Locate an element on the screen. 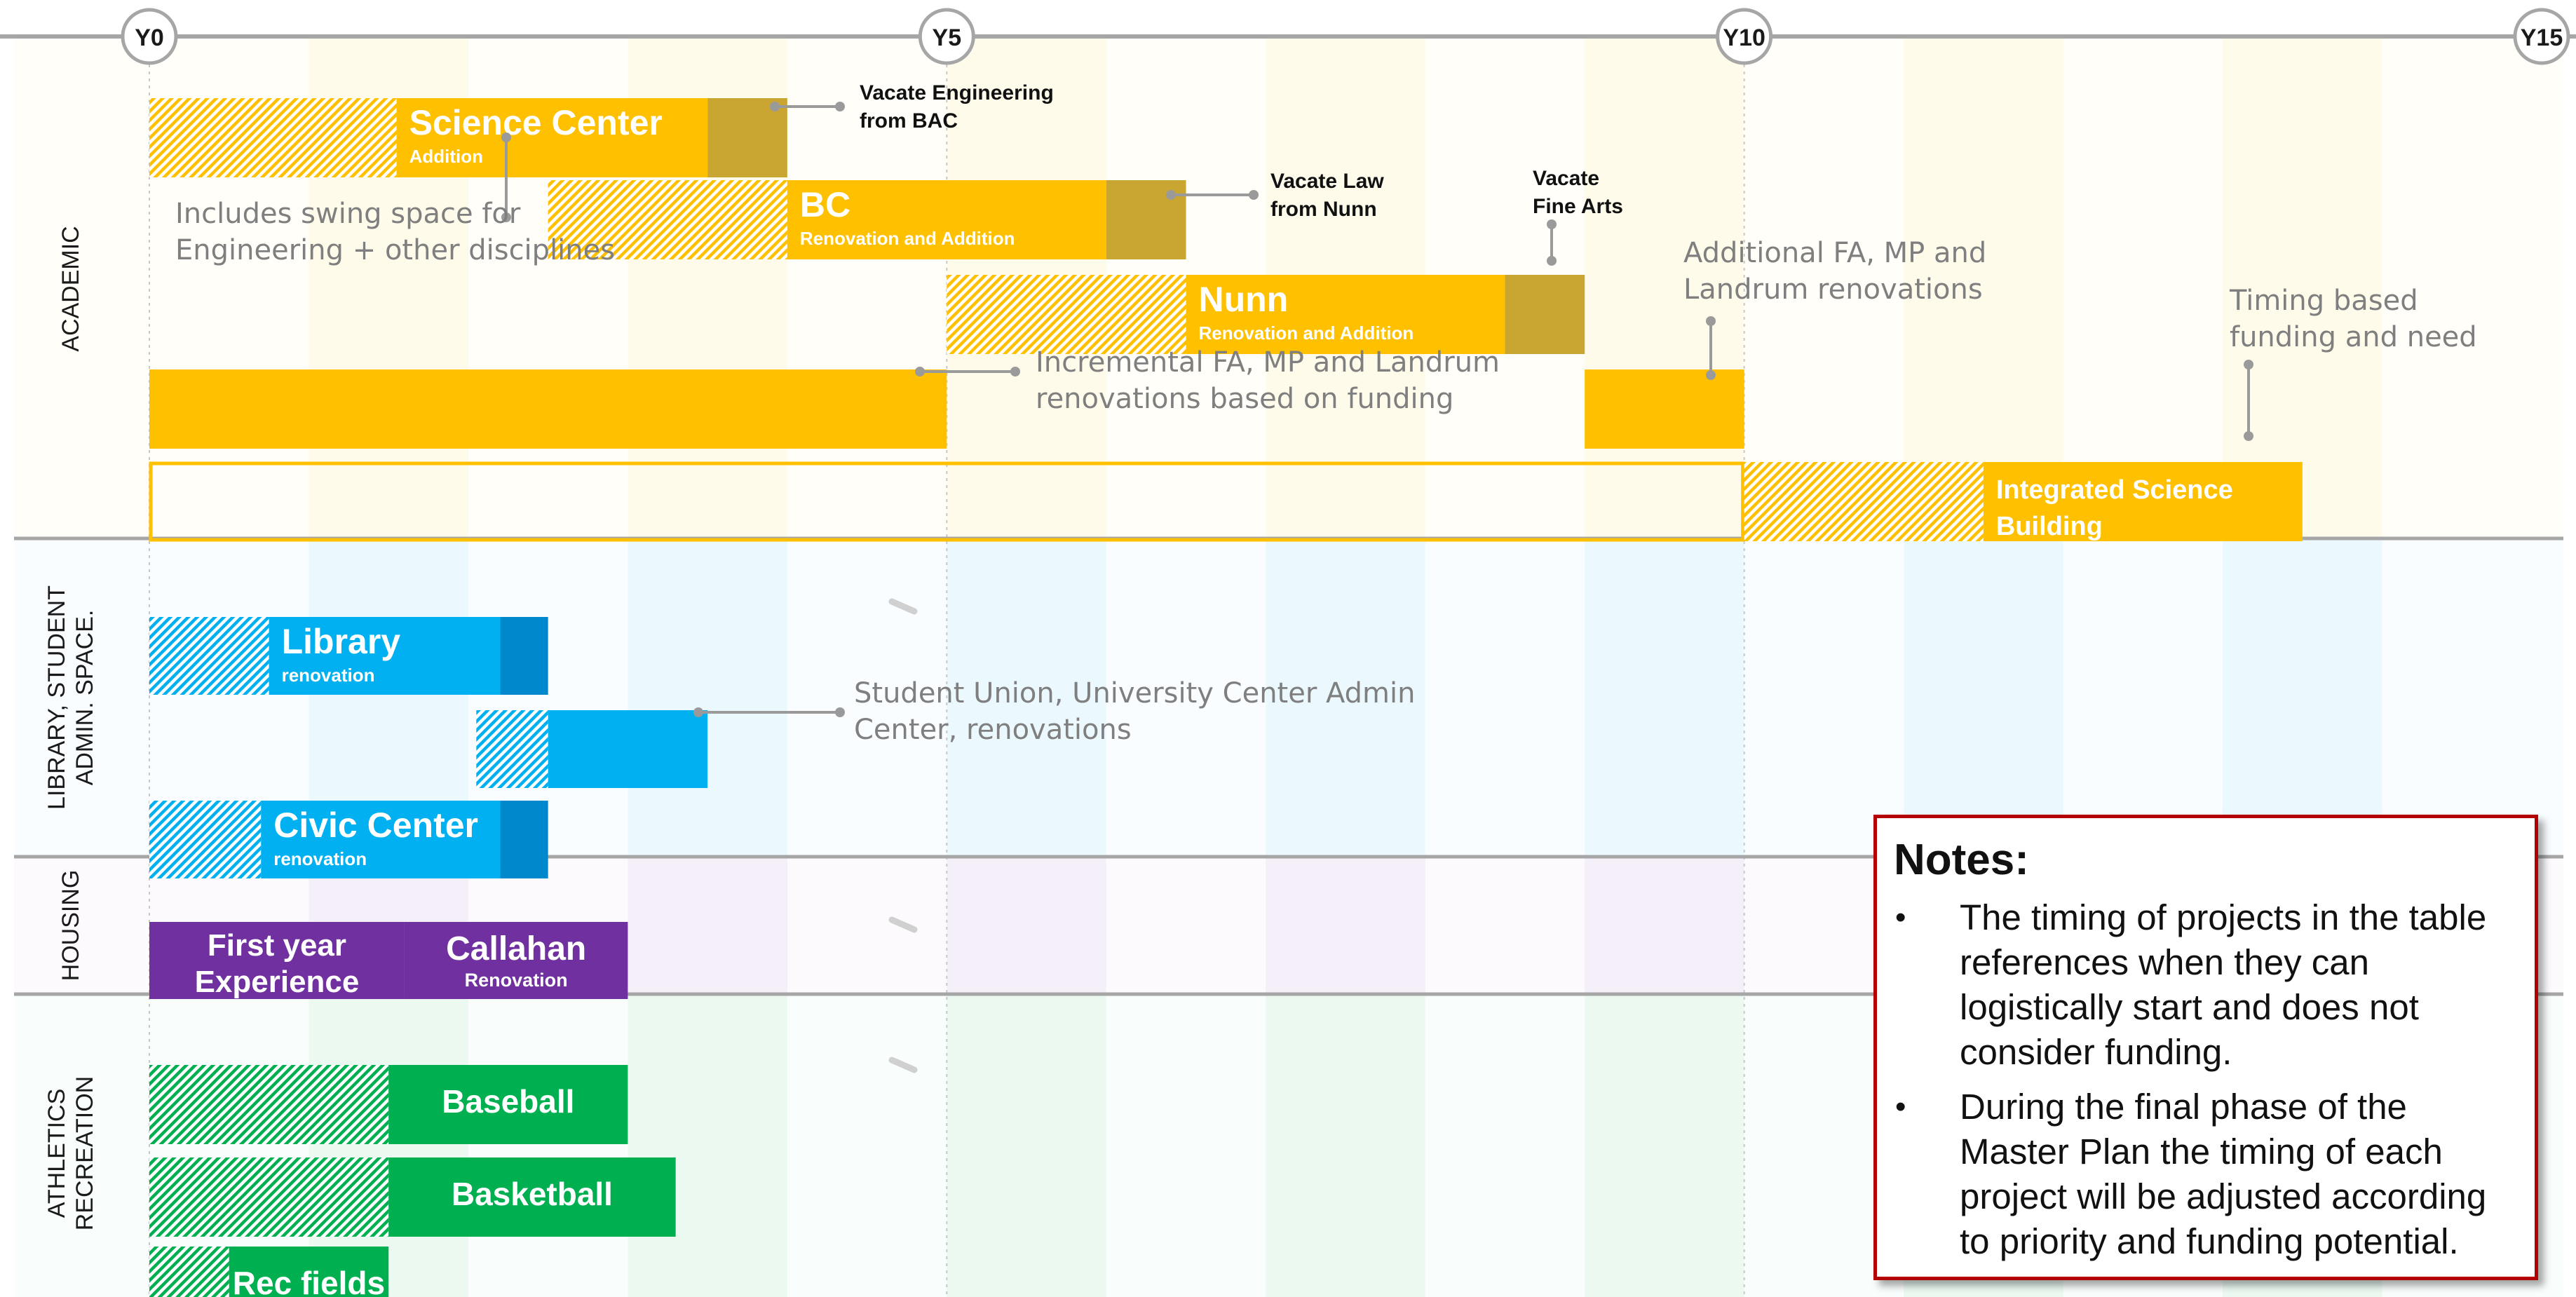 The image size is (2576, 1297). annotation-text: Vacate is located at coordinates (1566, 178).